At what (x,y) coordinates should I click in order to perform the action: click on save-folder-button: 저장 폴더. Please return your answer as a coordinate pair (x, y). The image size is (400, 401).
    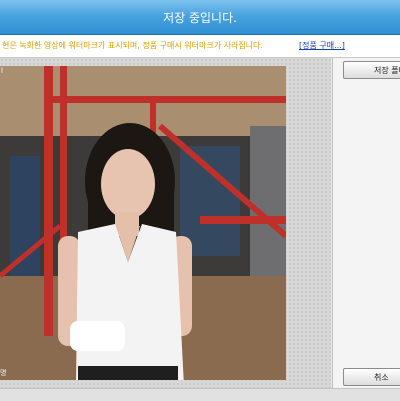
    Looking at the image, I should click on (371, 70).